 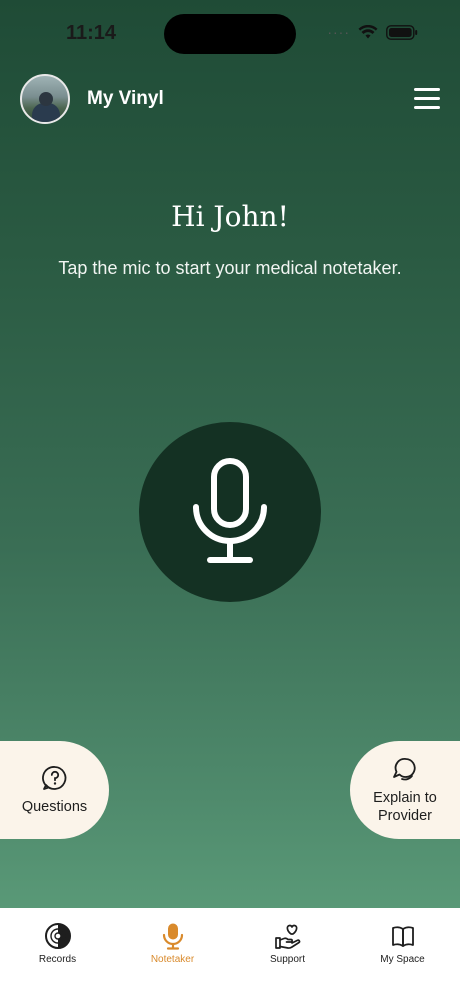 I want to click on questions-button: Questions, so click(x=54, y=790).